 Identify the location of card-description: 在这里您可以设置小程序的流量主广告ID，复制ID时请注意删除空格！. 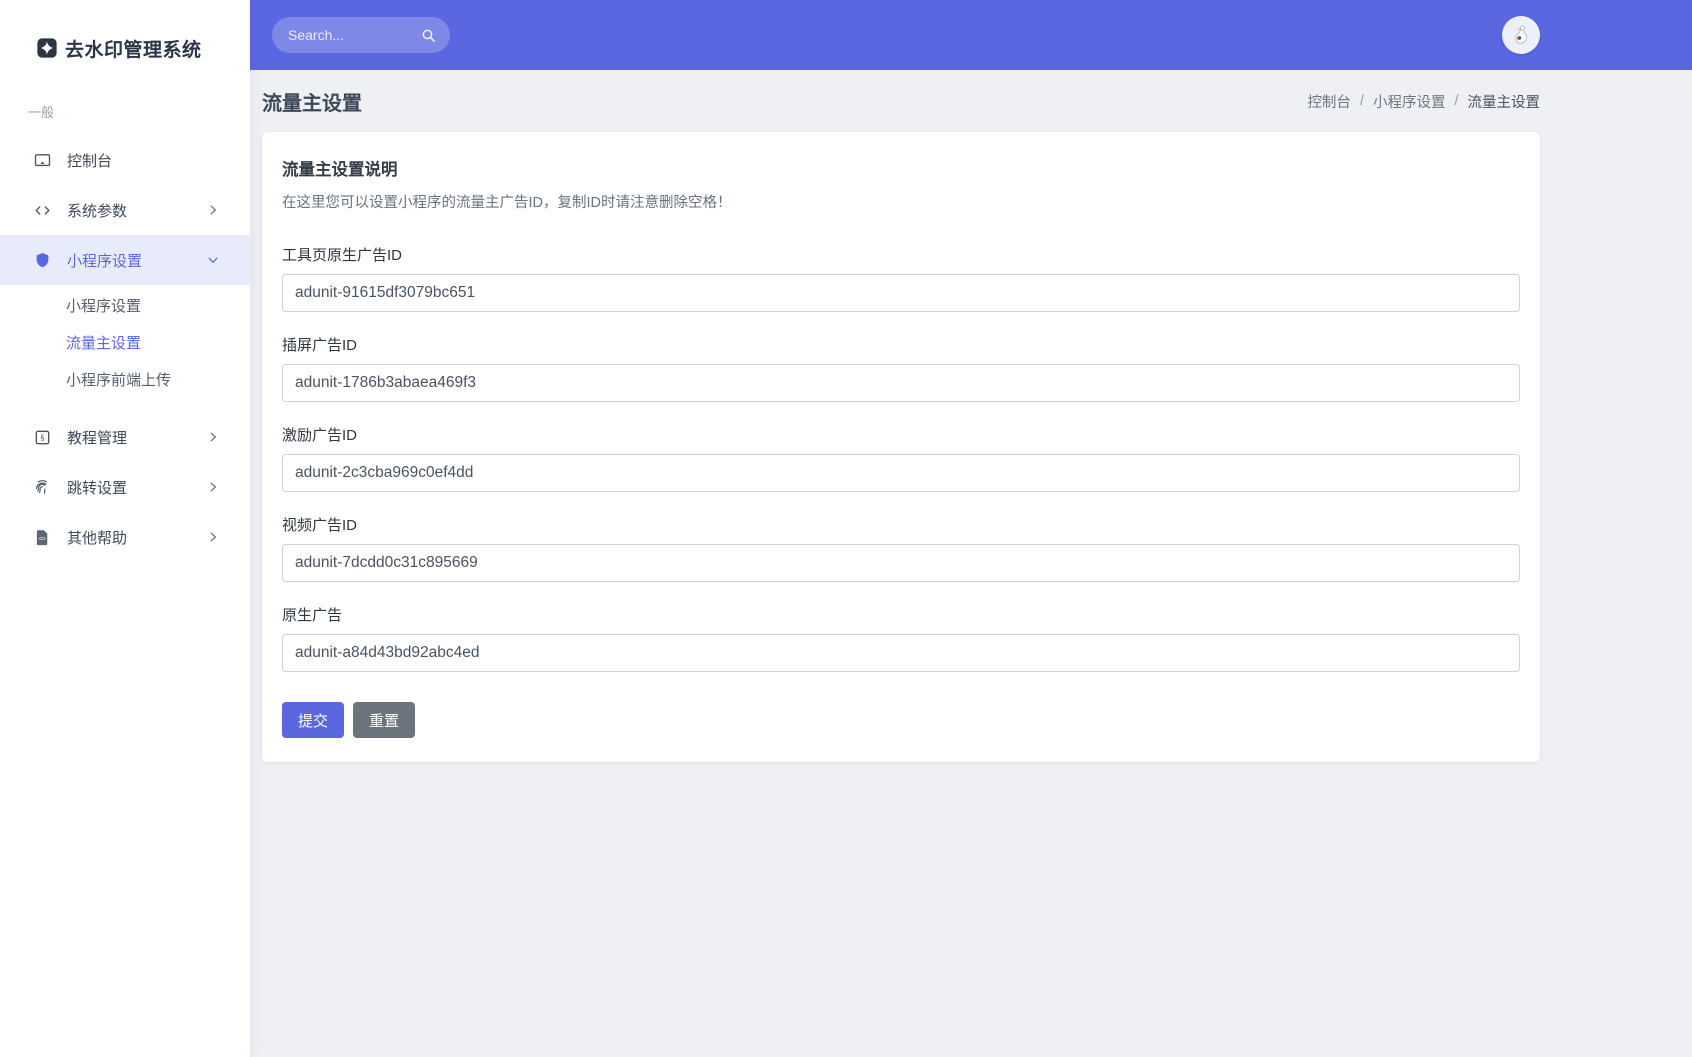
(507, 203).